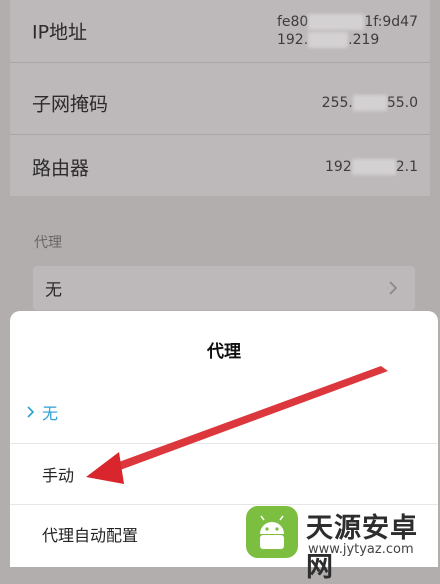 This screenshot has width=440, height=584. Describe the element at coordinates (53, 290) in the screenshot. I see `proxy-current-value: 无` at that location.